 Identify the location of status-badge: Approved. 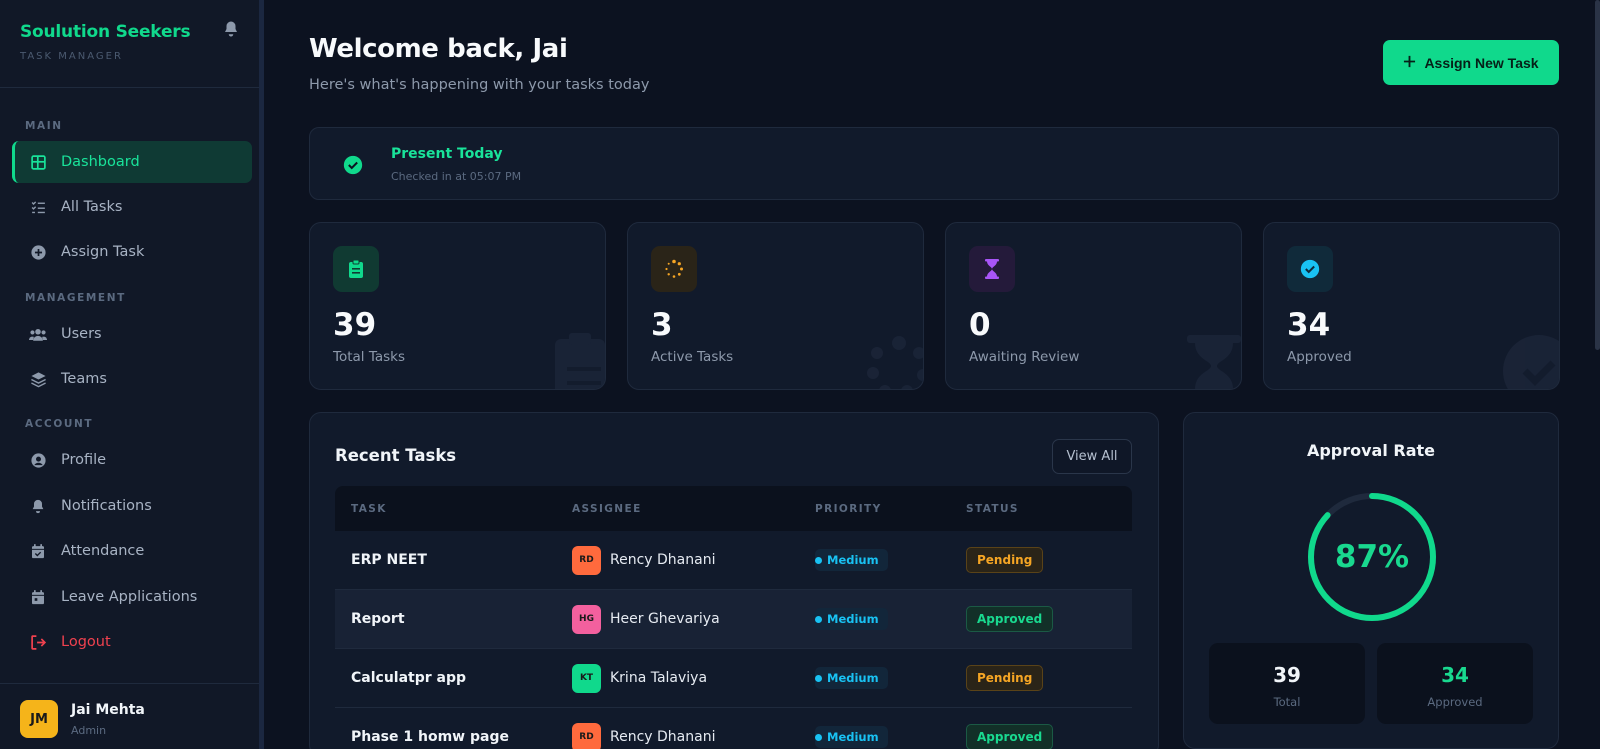
(1010, 619).